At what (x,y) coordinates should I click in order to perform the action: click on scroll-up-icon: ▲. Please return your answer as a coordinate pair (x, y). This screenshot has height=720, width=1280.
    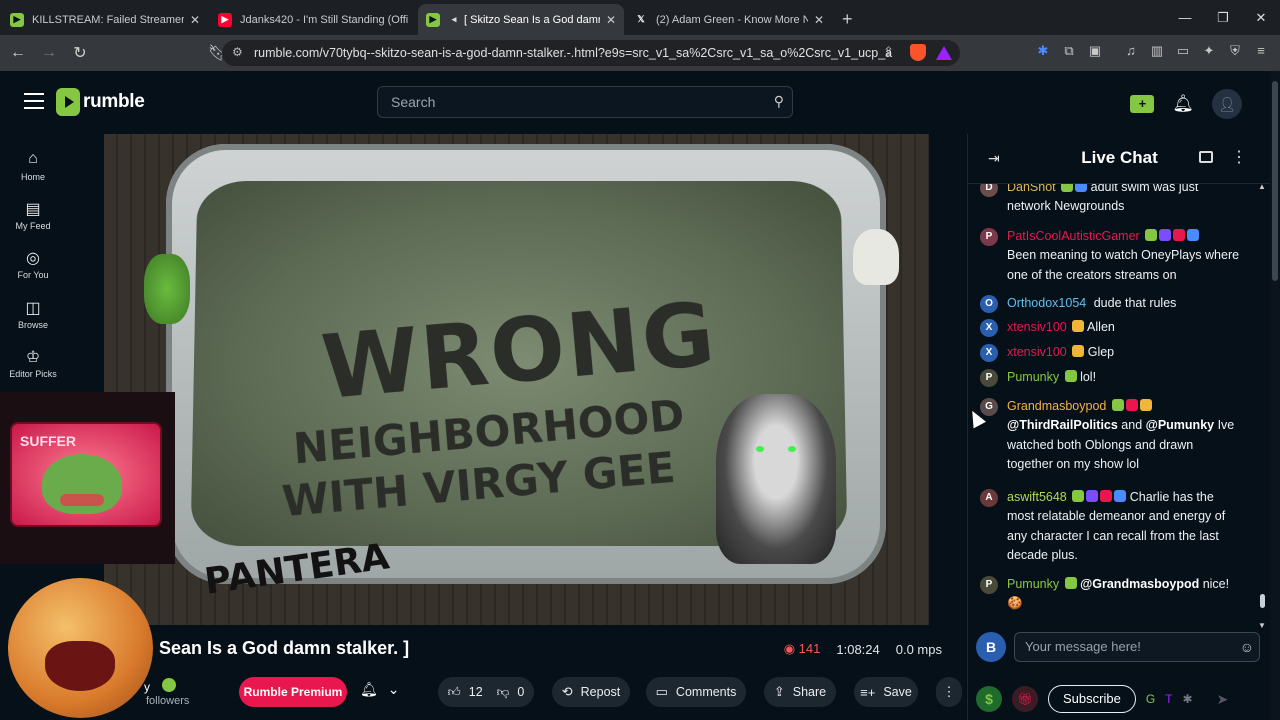
    Looking at the image, I should click on (1262, 186).